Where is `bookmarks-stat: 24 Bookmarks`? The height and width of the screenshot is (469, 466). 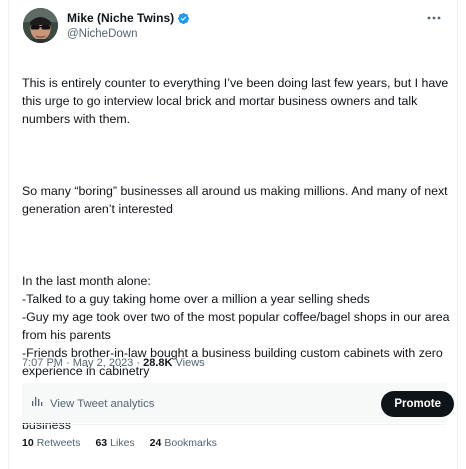
bookmarks-stat: 24 Bookmarks is located at coordinates (183, 443).